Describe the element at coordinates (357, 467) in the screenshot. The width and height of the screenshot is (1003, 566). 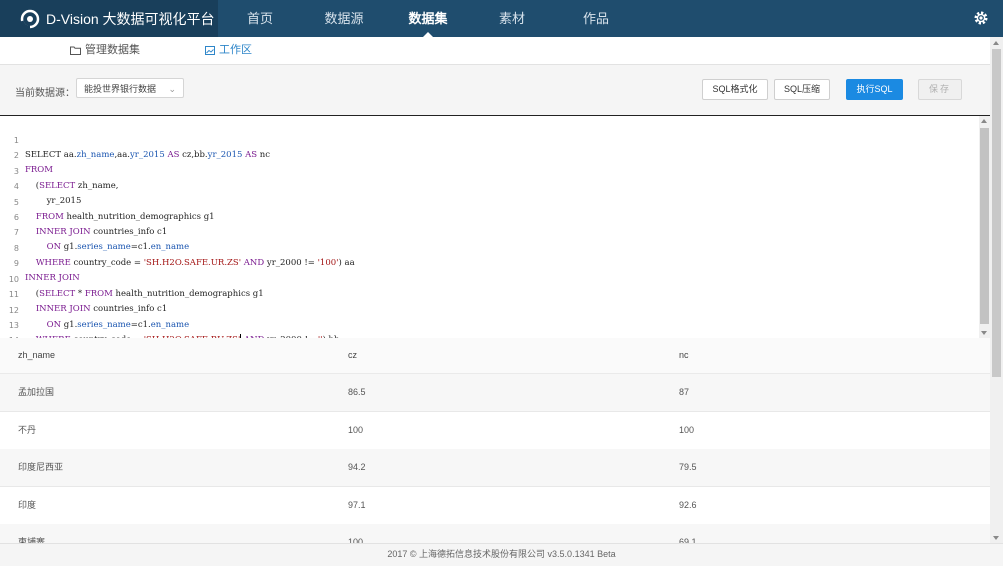
I see `cell-cz: 94.2` at that location.